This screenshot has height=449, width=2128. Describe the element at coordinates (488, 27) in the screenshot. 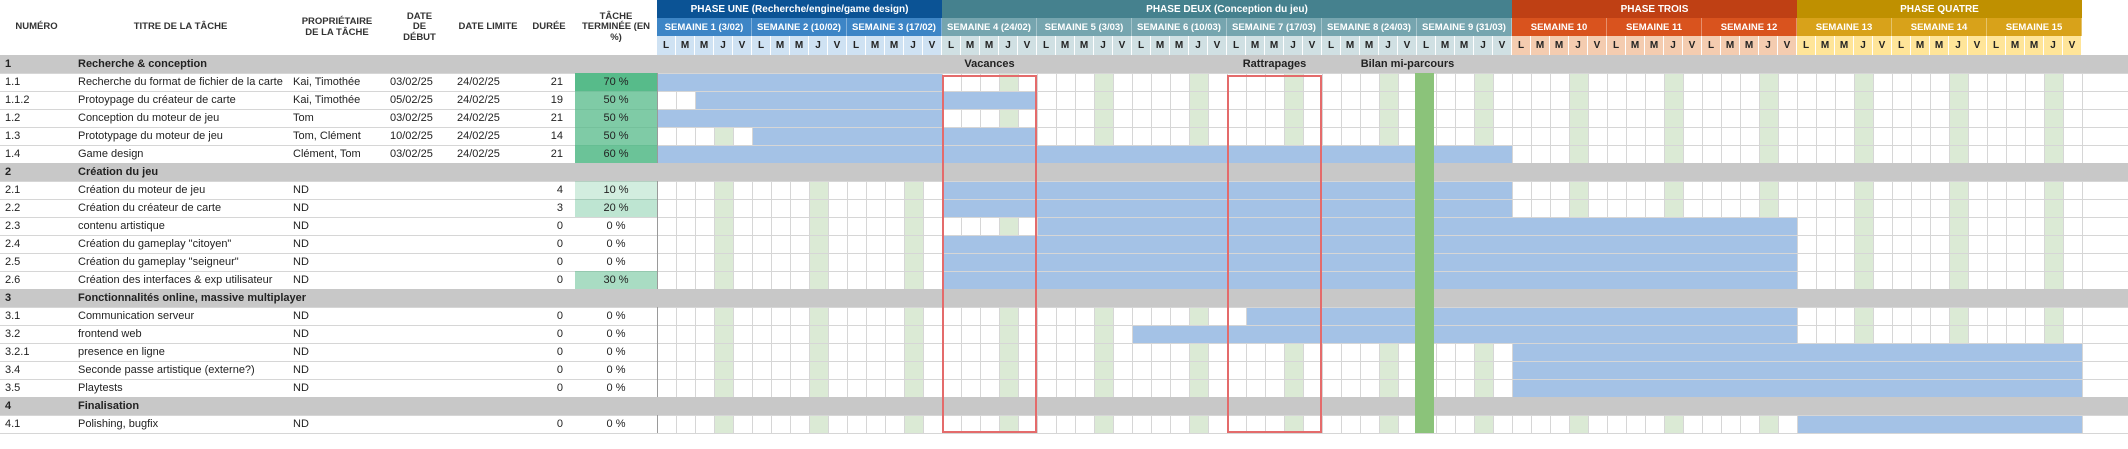

I see `header-limite: DATE LIMITE` at that location.